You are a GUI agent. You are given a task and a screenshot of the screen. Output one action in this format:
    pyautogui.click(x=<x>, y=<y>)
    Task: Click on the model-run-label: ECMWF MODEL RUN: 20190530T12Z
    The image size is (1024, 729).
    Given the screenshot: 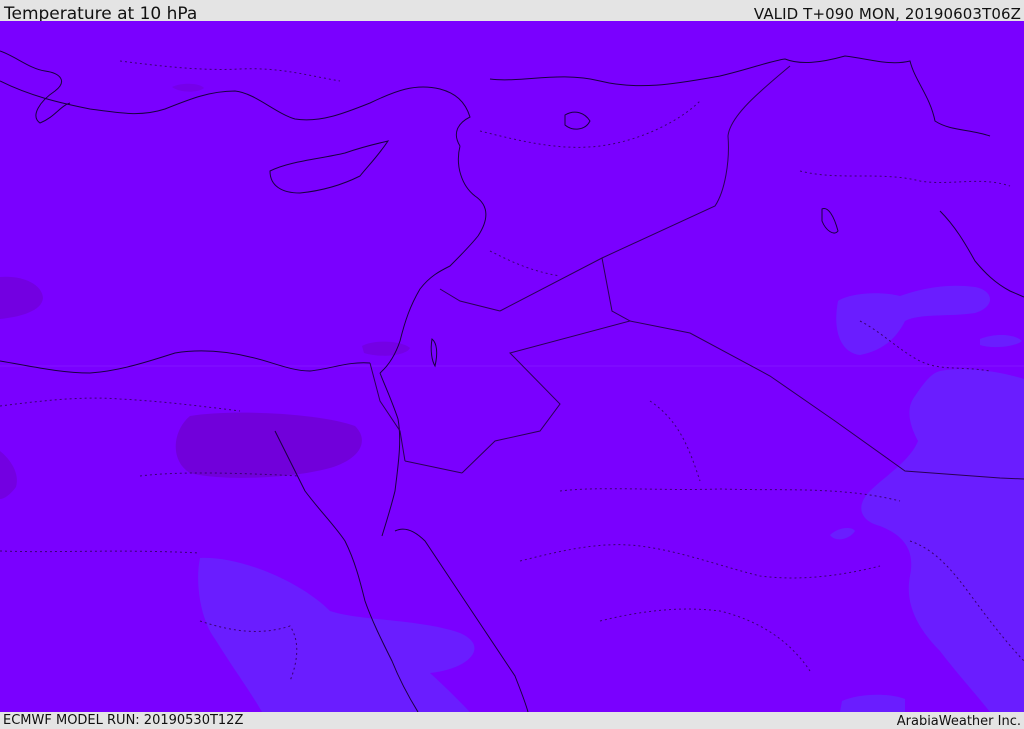 What is the action you would take?
    pyautogui.click(x=123, y=720)
    